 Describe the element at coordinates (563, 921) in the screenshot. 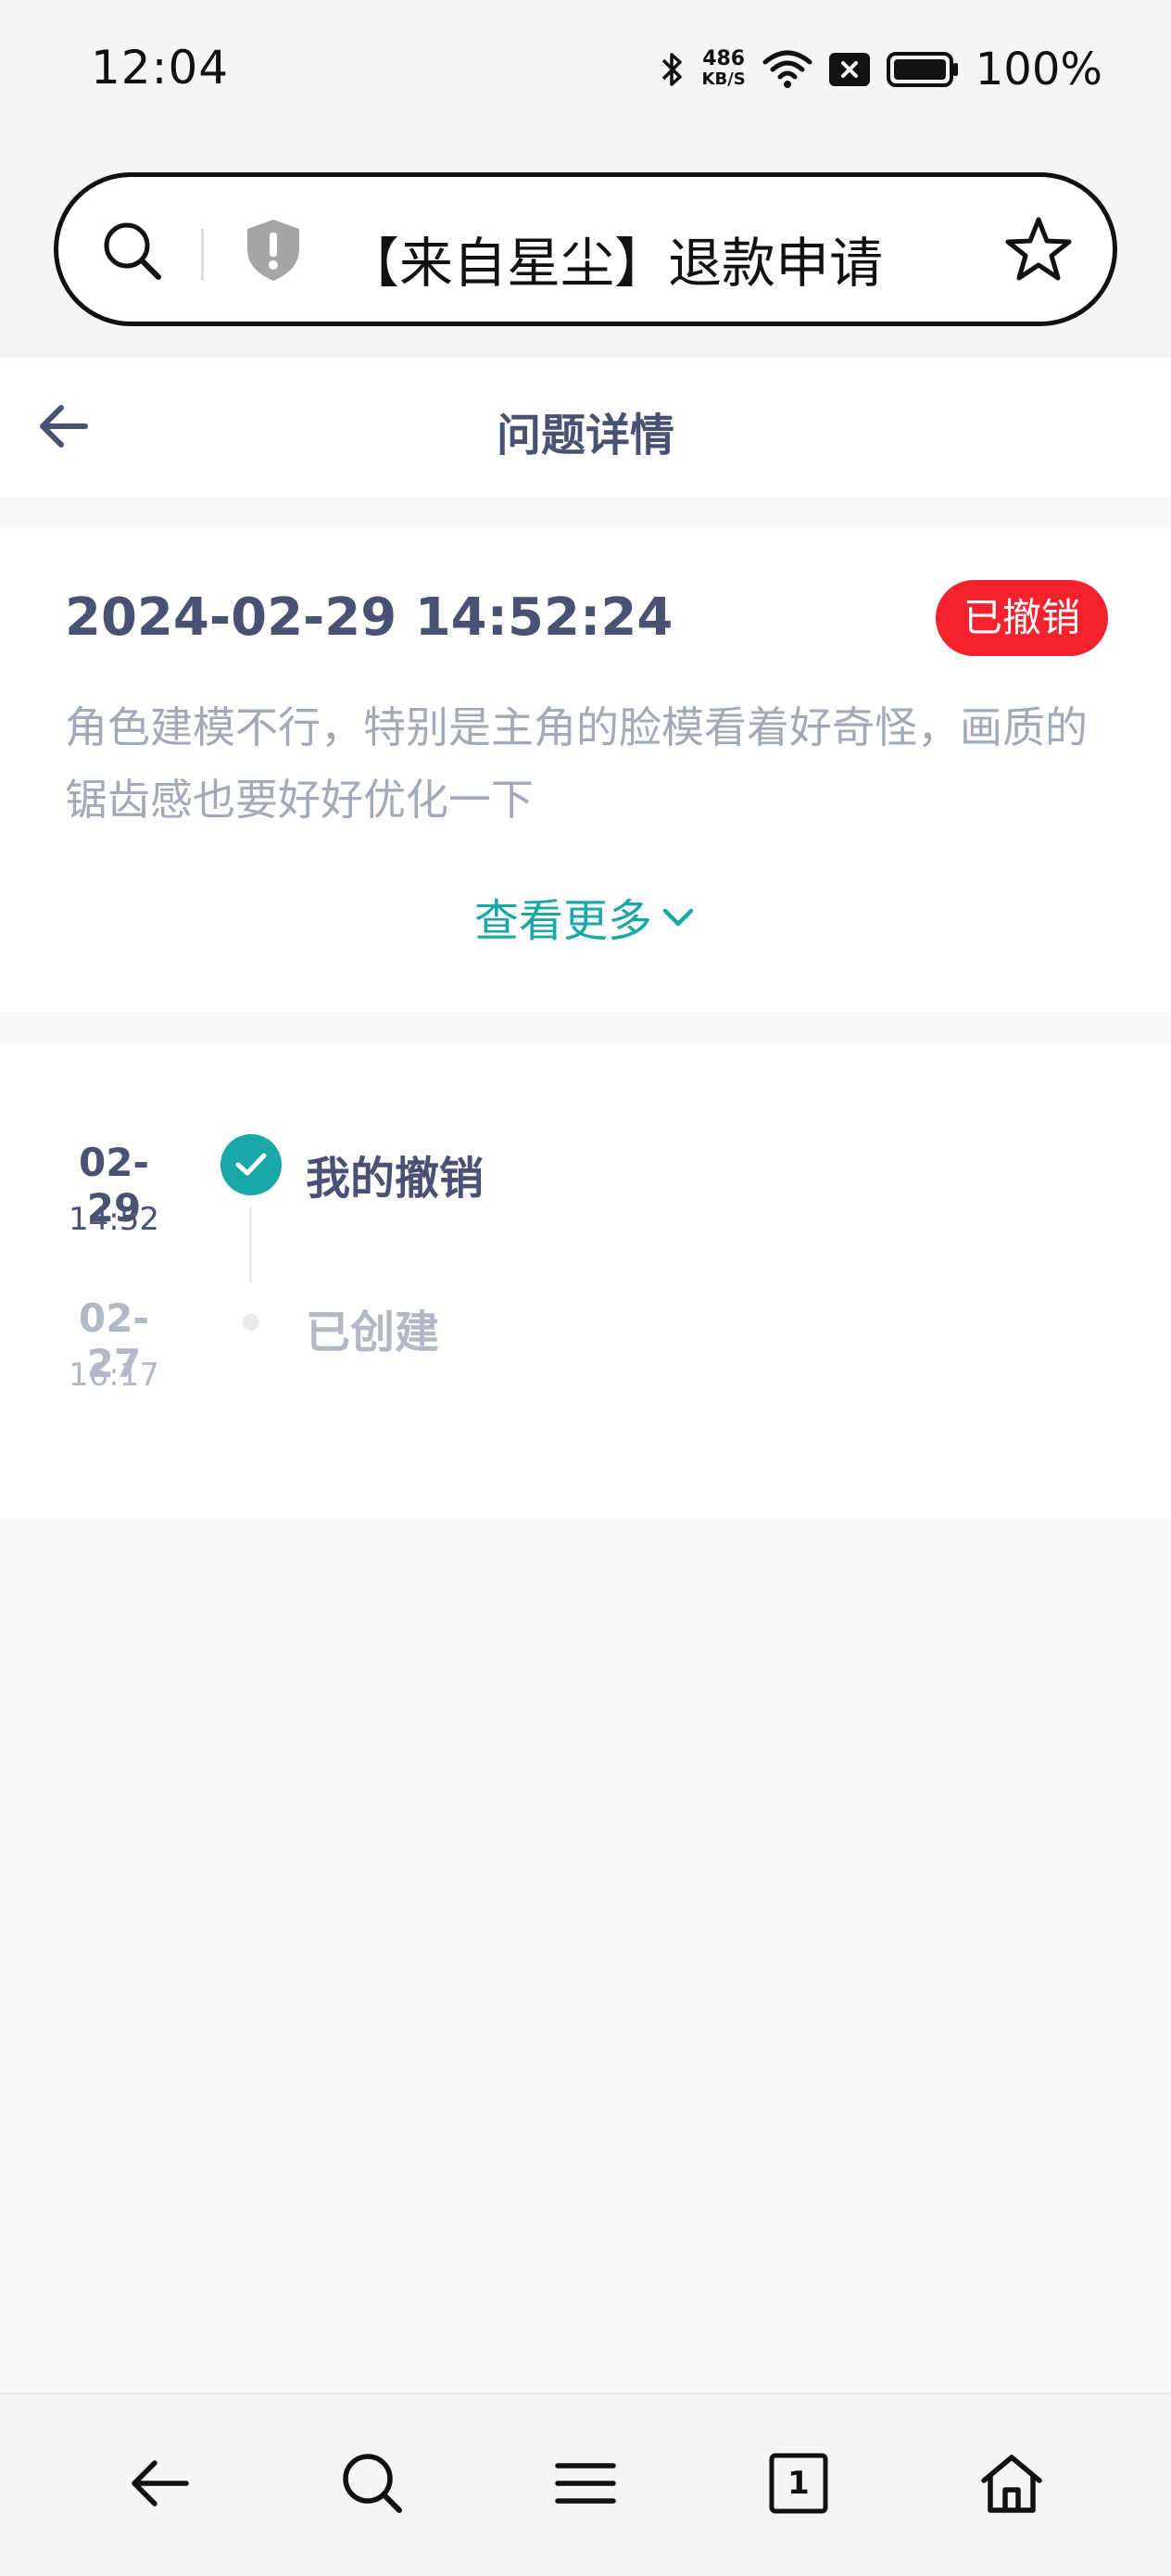

I see `view-more-label: 查看更多` at that location.